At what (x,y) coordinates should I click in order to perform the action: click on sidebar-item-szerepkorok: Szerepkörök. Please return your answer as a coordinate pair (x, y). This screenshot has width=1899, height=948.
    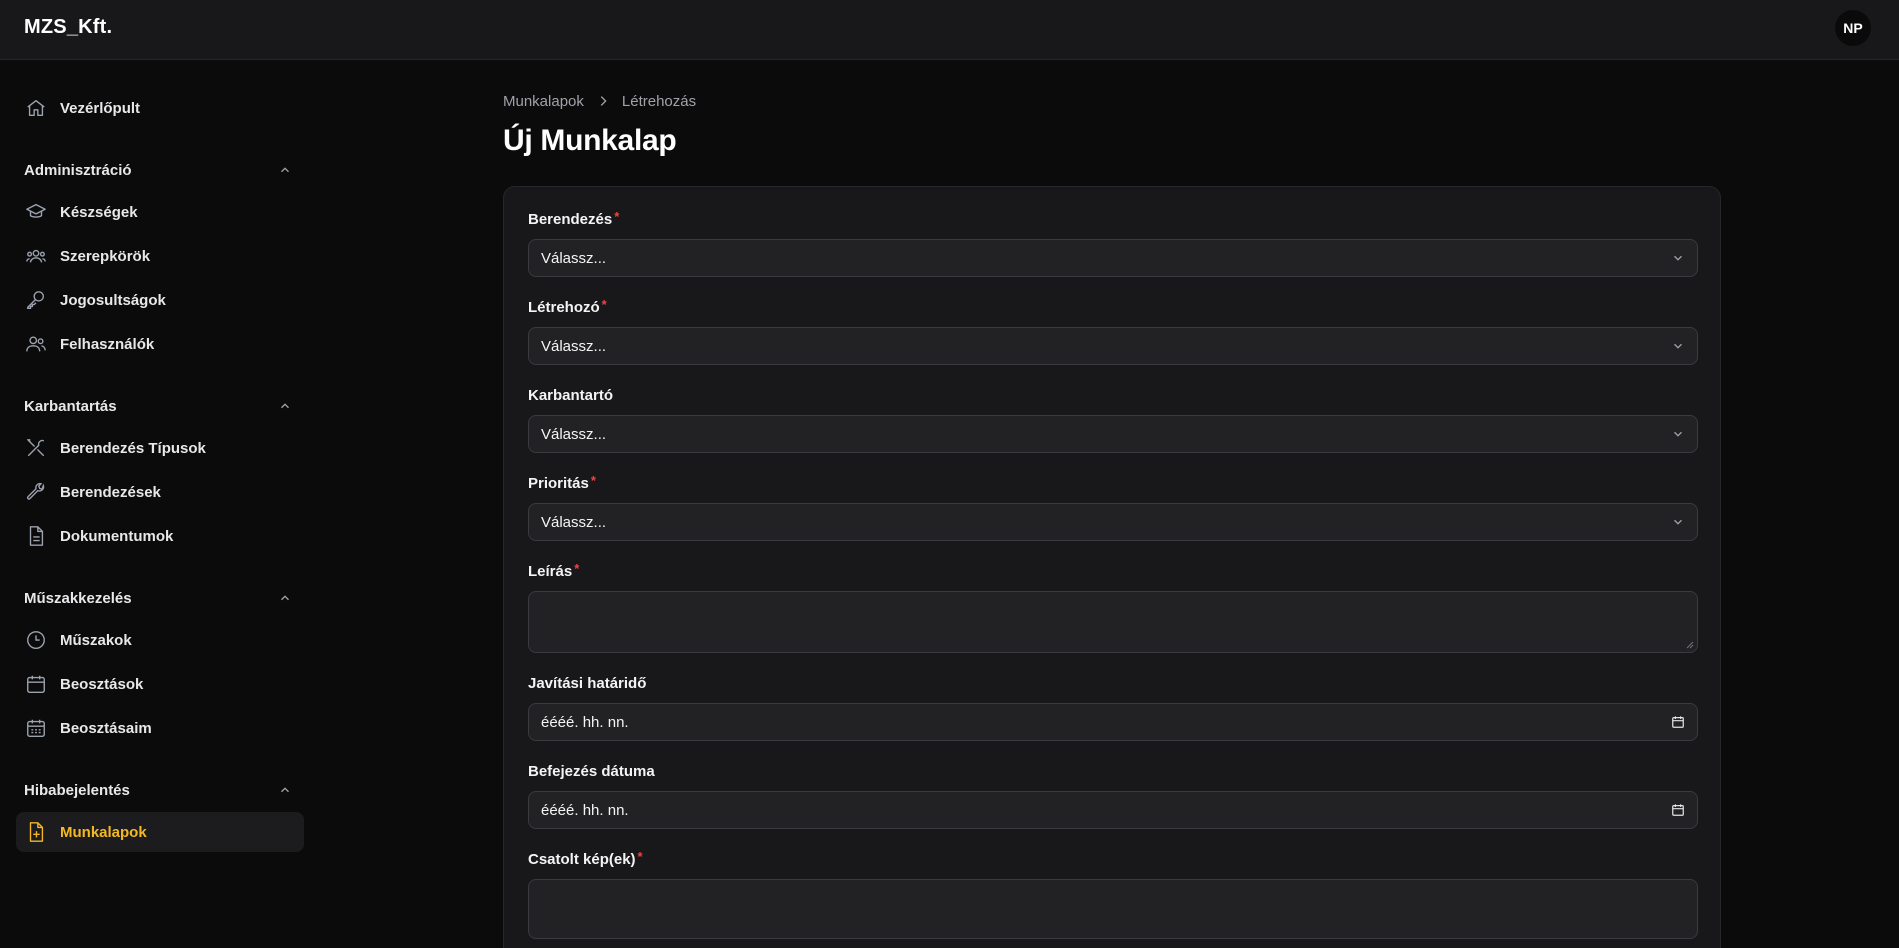
    Looking at the image, I should click on (160, 256).